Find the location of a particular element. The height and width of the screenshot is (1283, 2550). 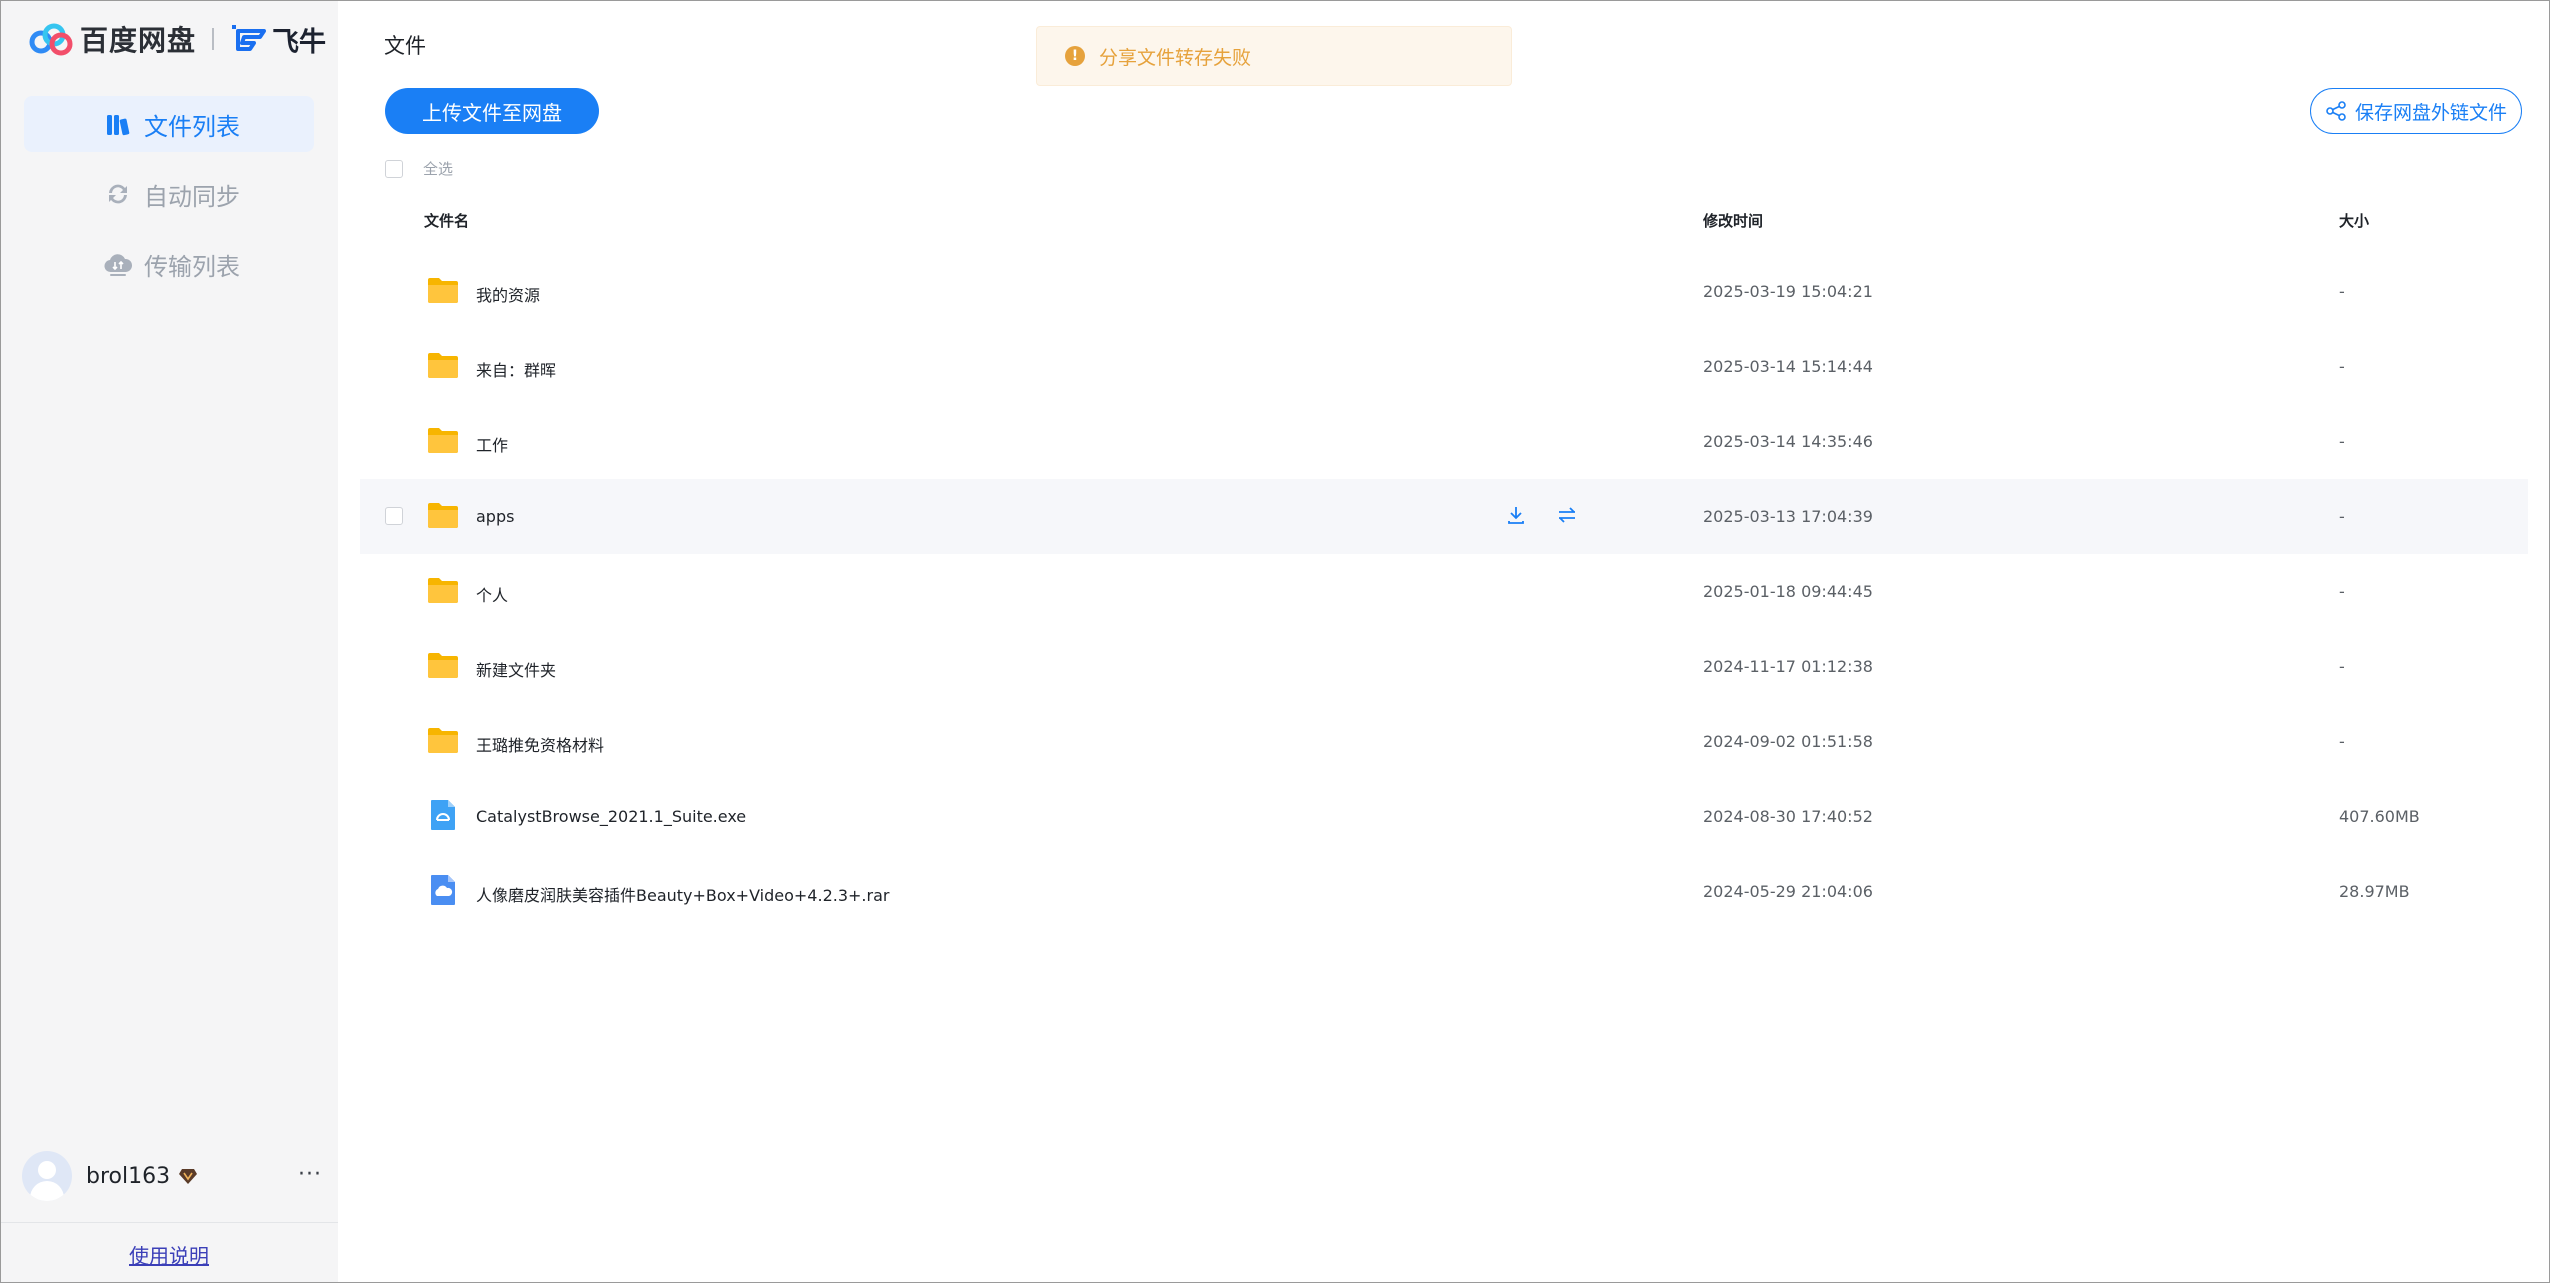

file-size: 407.60MB is located at coordinates (2379, 816).